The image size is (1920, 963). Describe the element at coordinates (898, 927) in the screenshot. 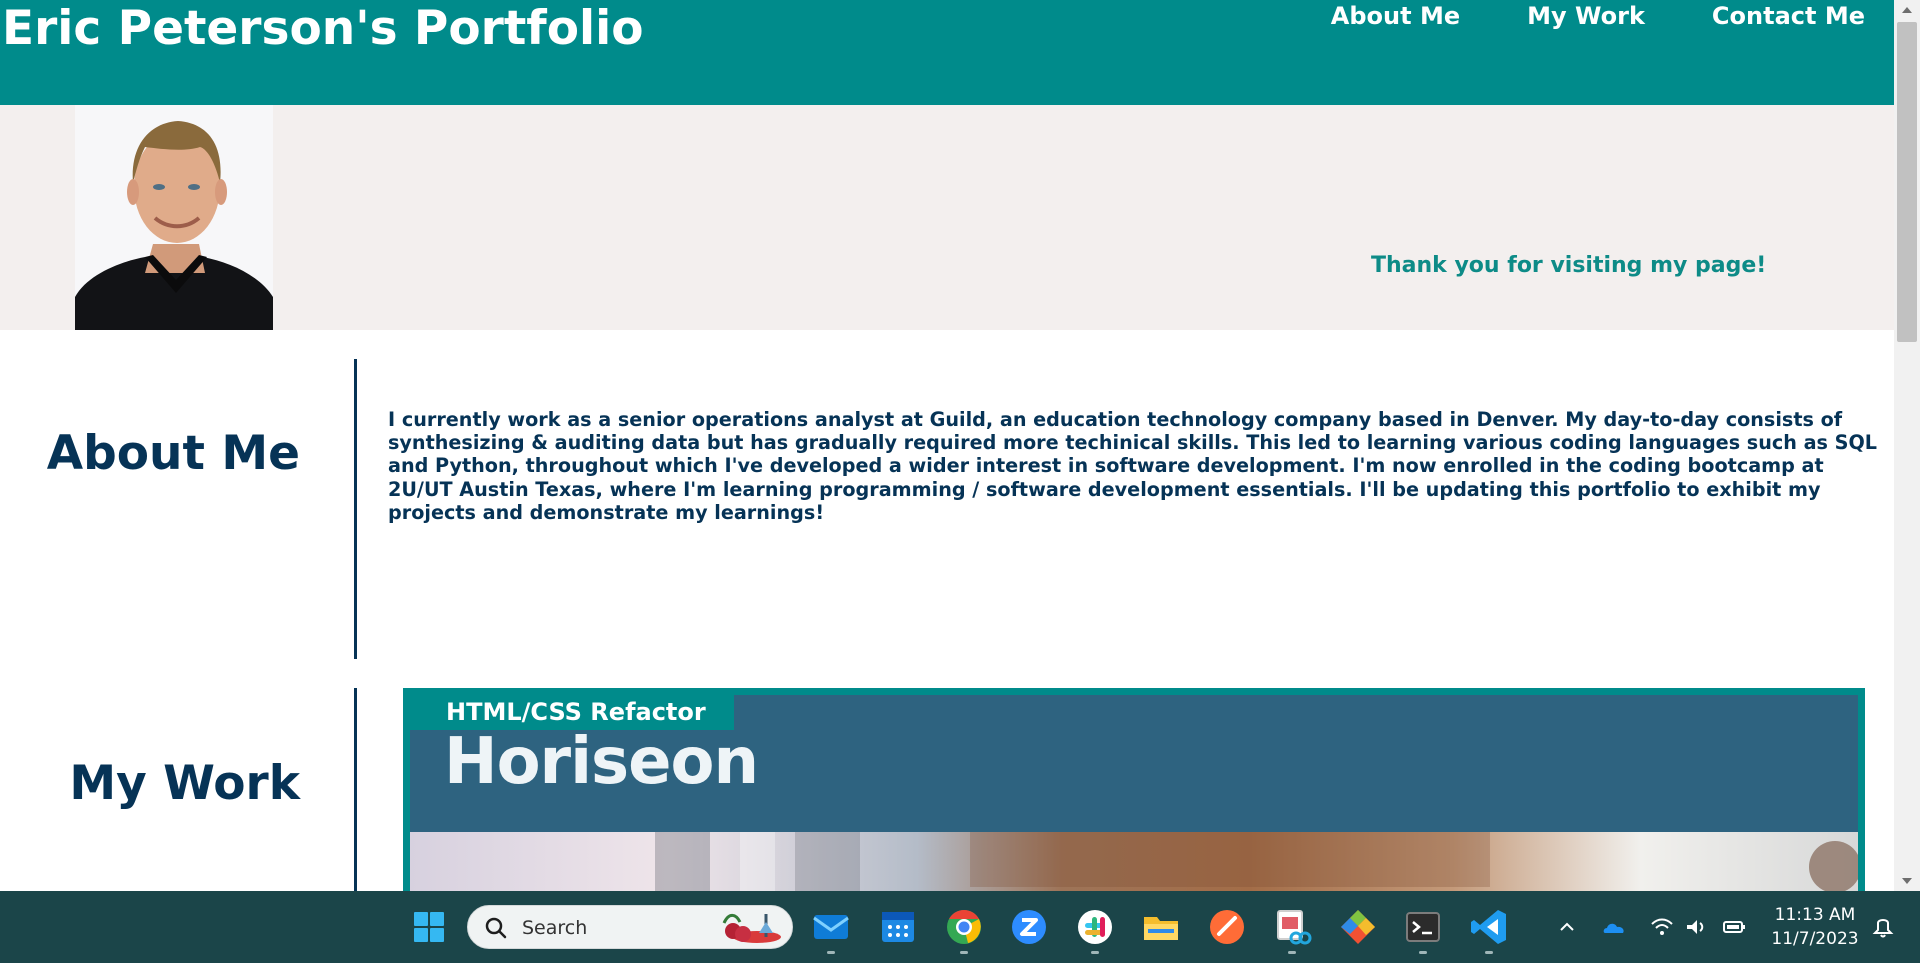

I see `calendar-icon` at that location.